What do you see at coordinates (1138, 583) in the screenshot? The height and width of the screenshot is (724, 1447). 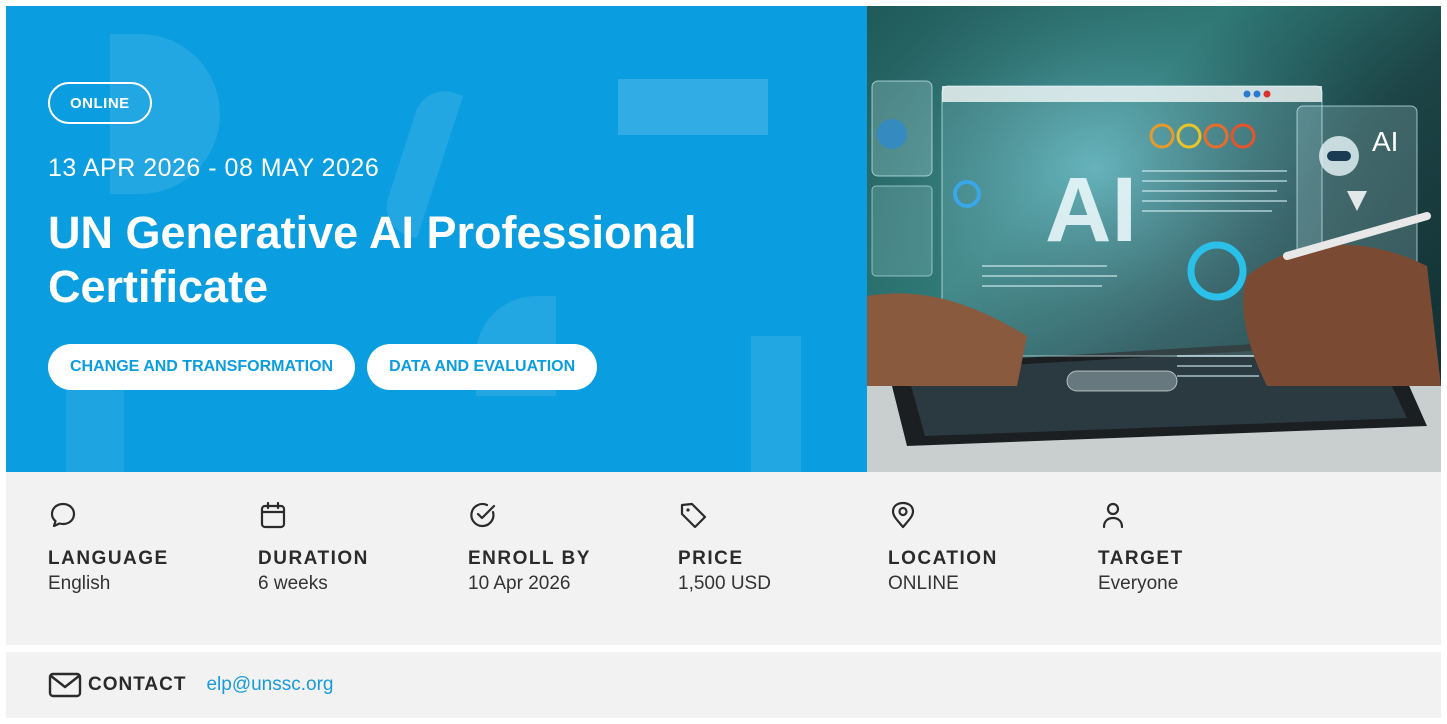 I see `info-value: Everyone` at bounding box center [1138, 583].